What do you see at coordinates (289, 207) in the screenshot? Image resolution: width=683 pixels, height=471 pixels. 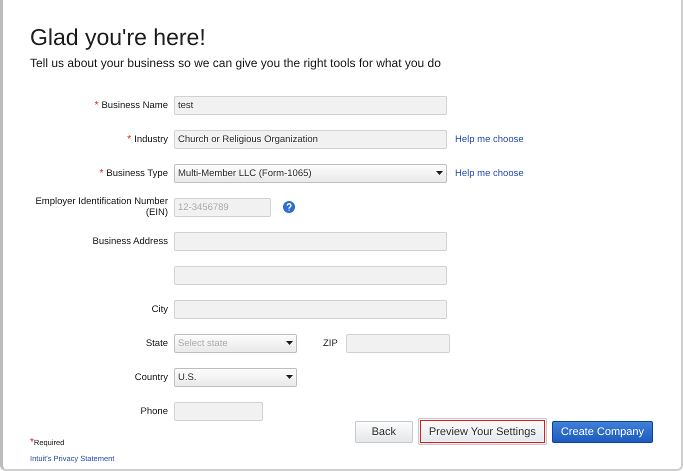 I see `help-icon` at bounding box center [289, 207].